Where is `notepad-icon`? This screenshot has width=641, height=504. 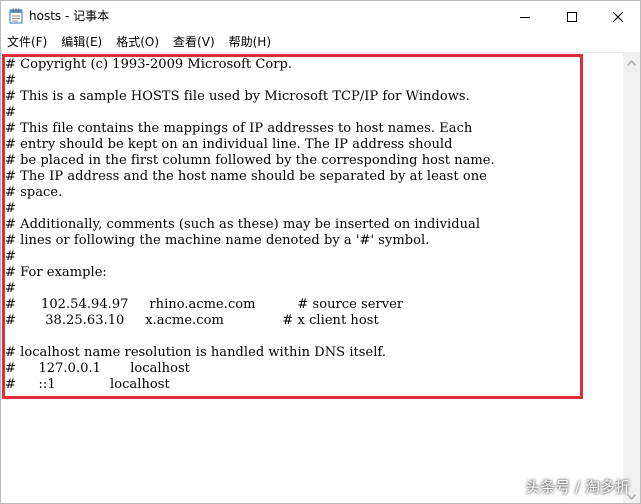
notepad-icon is located at coordinates (16, 16).